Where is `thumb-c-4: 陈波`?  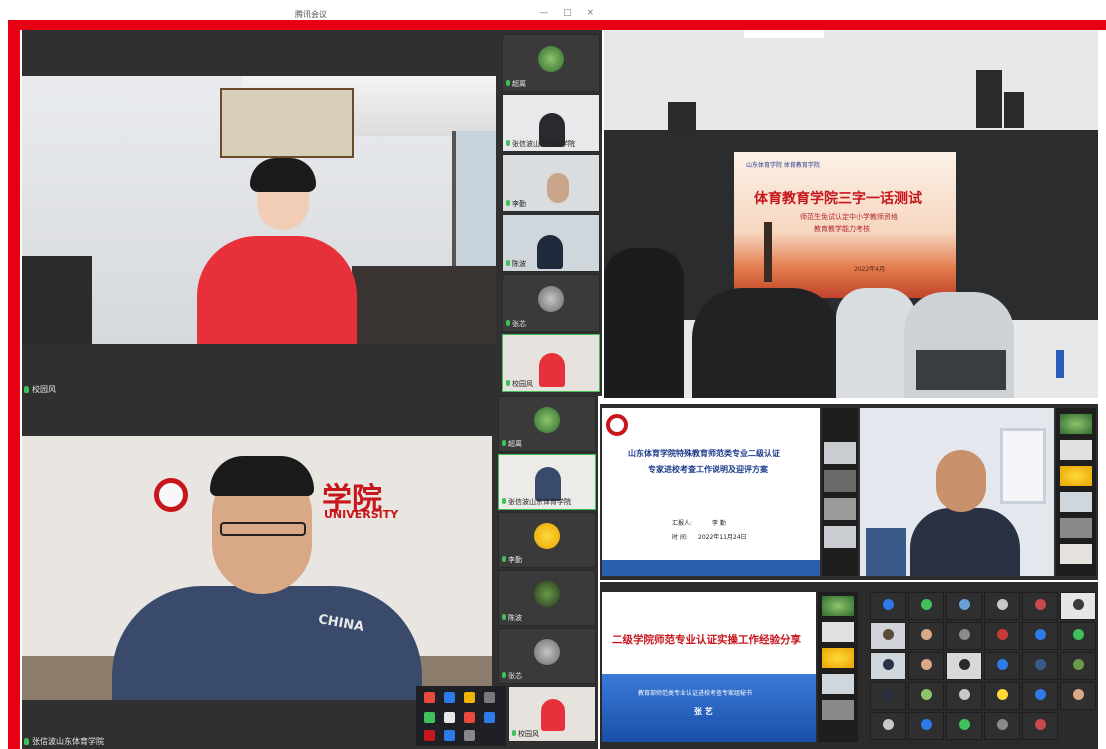
thumb-c-4: 陈波 is located at coordinates (547, 598).